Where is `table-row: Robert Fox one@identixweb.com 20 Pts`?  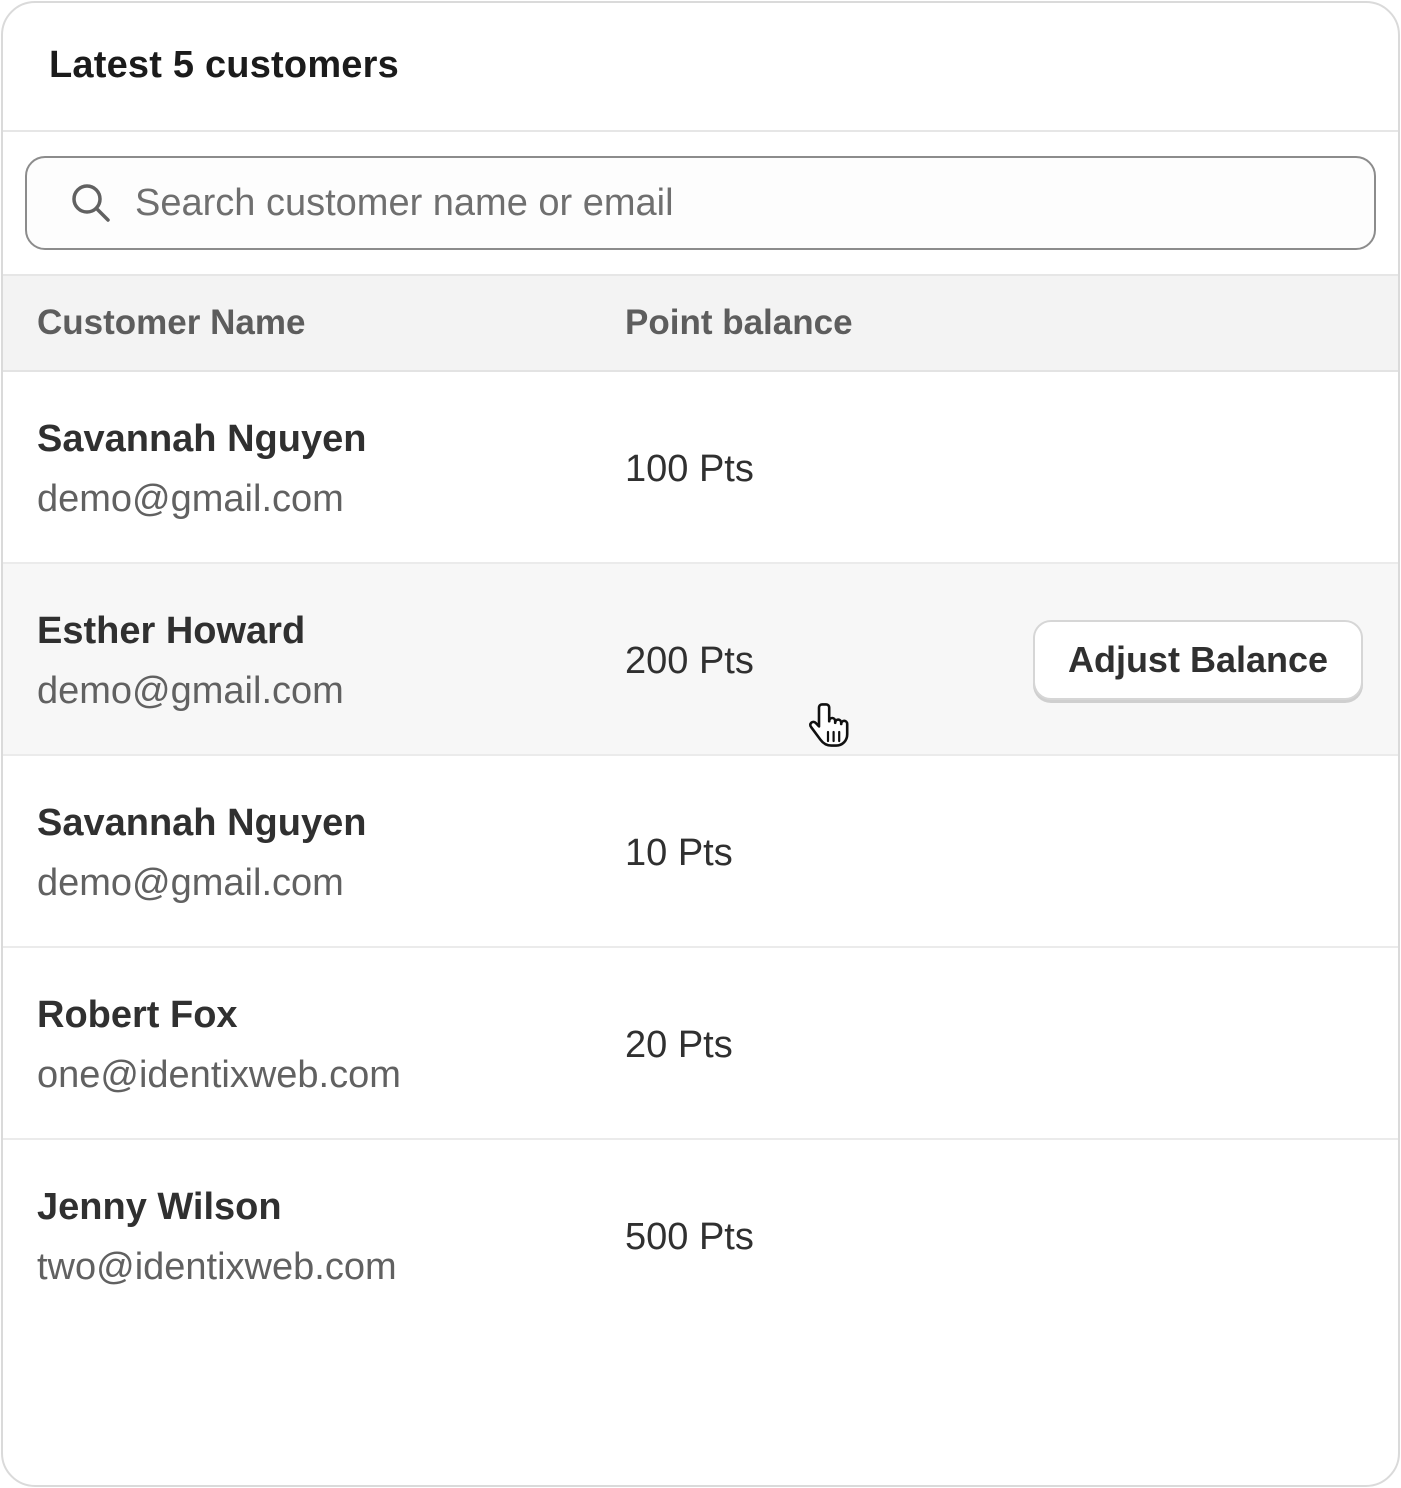
table-row: Robert Fox one@identixweb.com 20 Pts is located at coordinates (700, 1044).